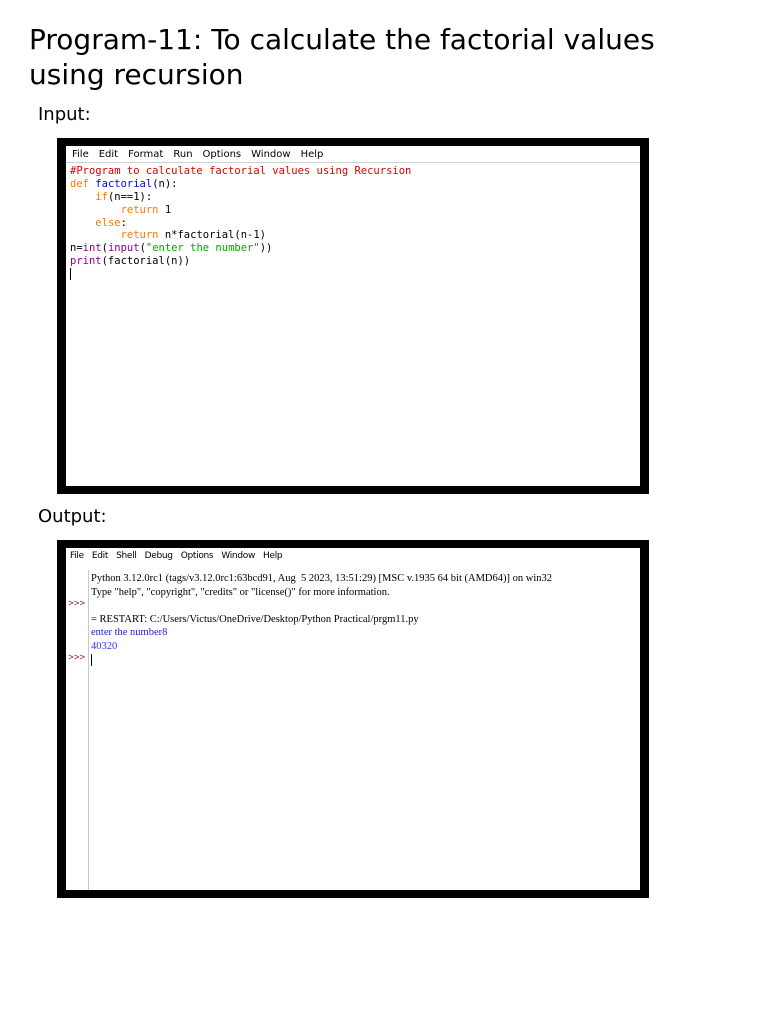  Describe the element at coordinates (101, 196) in the screenshot. I see `code-keyword-if: if` at that location.